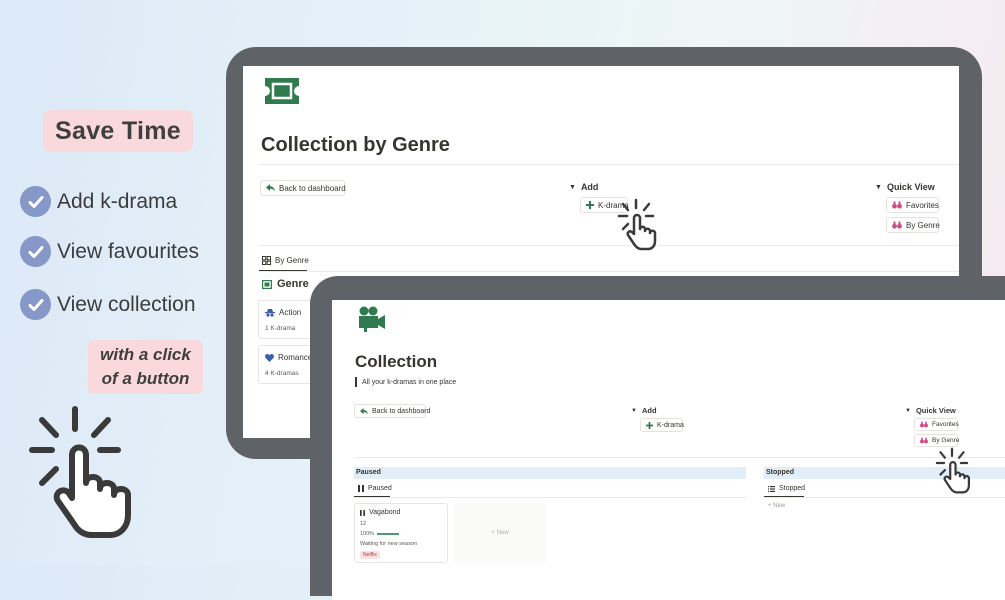 The height and width of the screenshot is (600, 1005). I want to click on card-title-label: Vagabond, so click(385, 512).